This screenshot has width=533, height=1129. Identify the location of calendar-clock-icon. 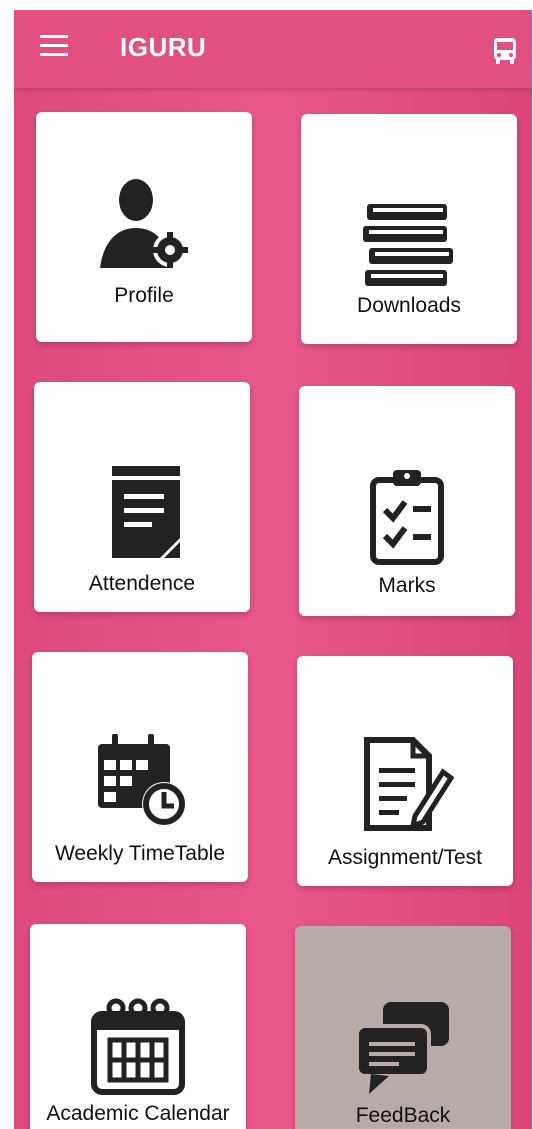
(142, 780).